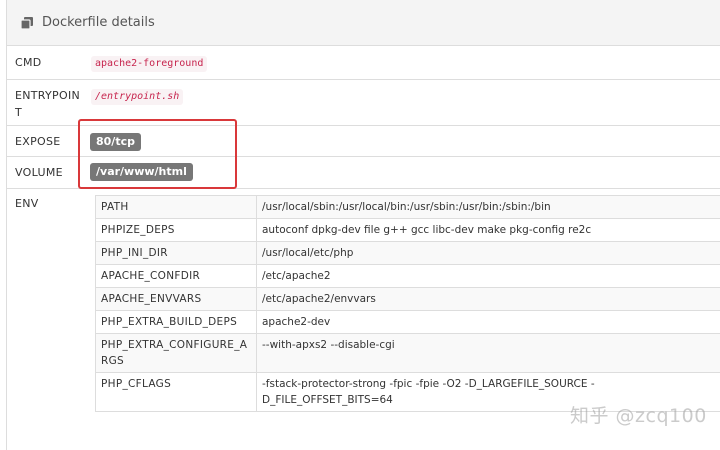 The image size is (720, 450). Describe the element at coordinates (488, 253) in the screenshot. I see `env-value: /usr/local/etc/php` at that location.